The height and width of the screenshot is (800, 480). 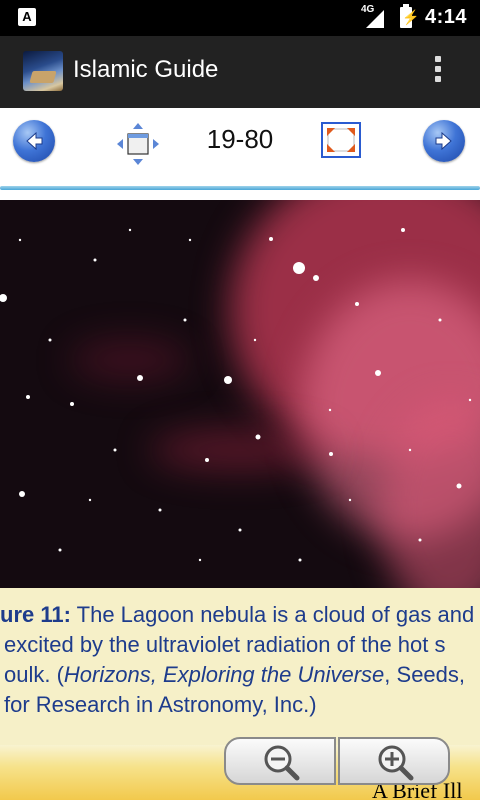 I want to click on app-title: Islamic Guide, so click(x=146, y=69).